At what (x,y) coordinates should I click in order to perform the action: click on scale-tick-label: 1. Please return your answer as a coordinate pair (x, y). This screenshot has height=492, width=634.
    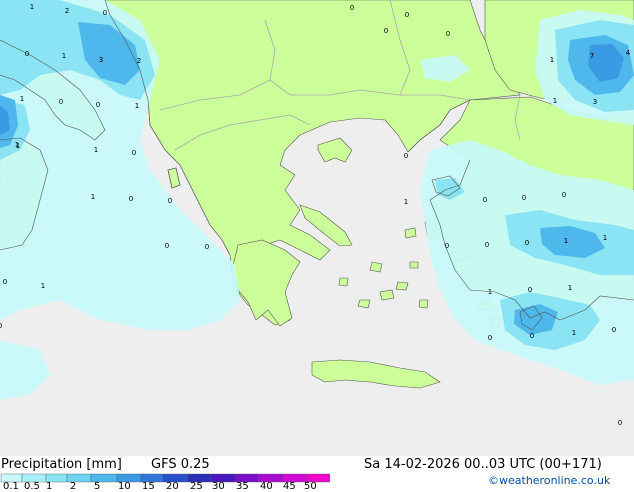
    Looking at the image, I should click on (49, 486).